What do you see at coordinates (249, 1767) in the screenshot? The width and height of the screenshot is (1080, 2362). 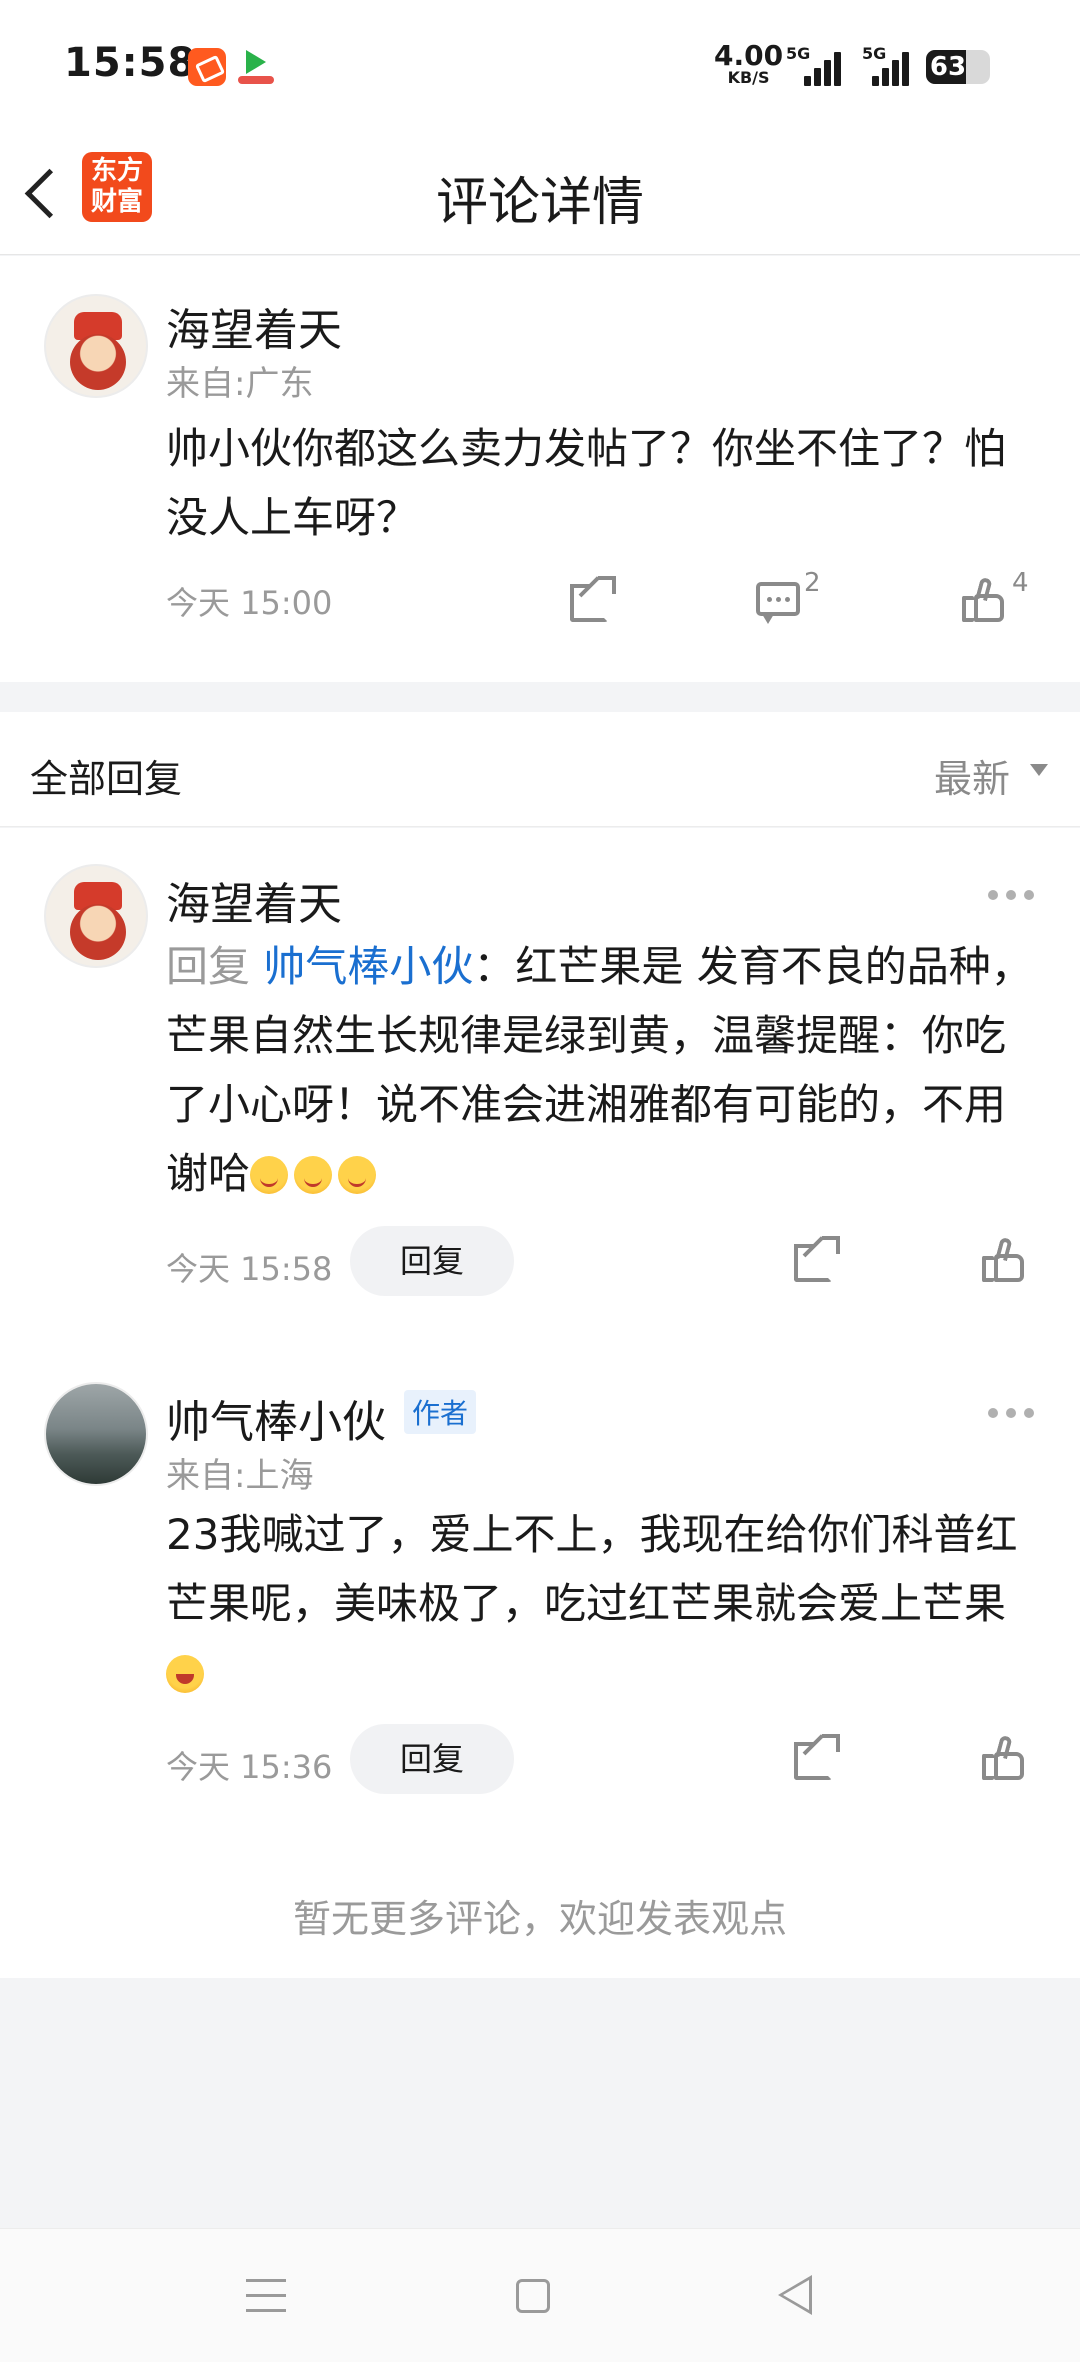 I see `reply-time: 今天 15:36` at bounding box center [249, 1767].